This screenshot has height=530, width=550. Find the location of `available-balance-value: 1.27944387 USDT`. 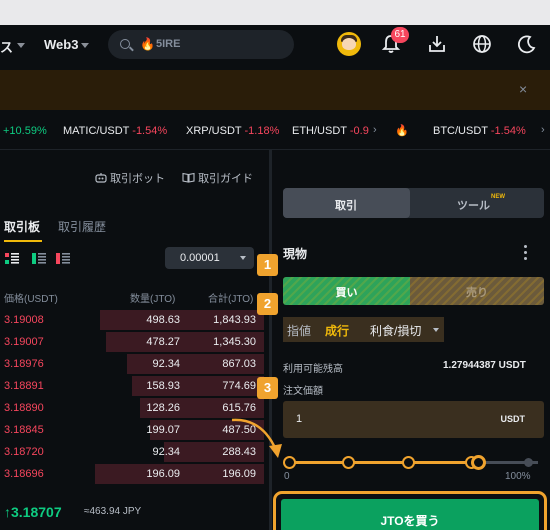

available-balance-value: 1.27944387 USDT is located at coordinates (484, 365).